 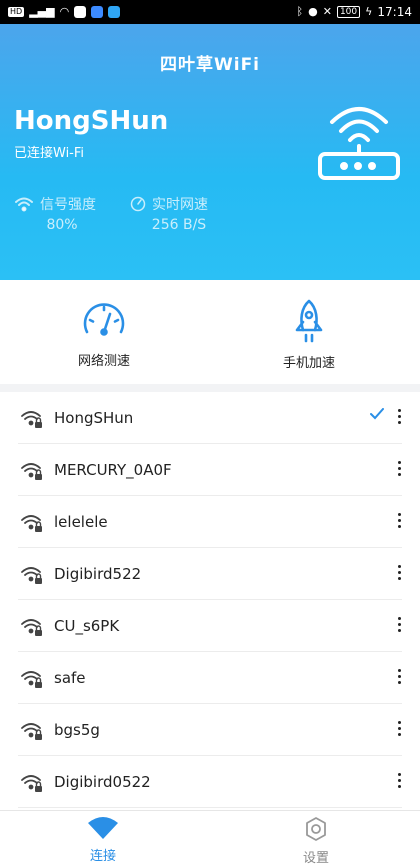 I want to click on network-name: safe, so click(x=70, y=677).